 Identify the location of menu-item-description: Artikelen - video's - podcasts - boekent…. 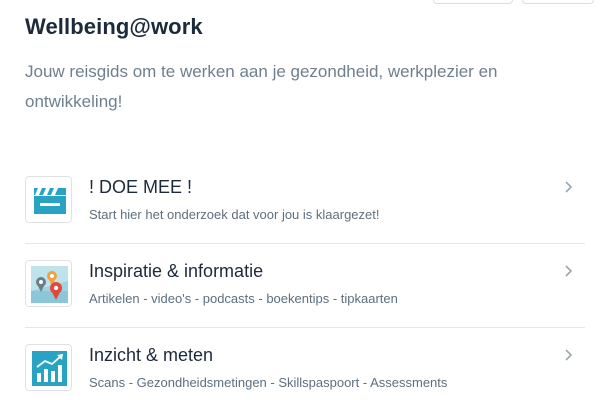
(243, 298).